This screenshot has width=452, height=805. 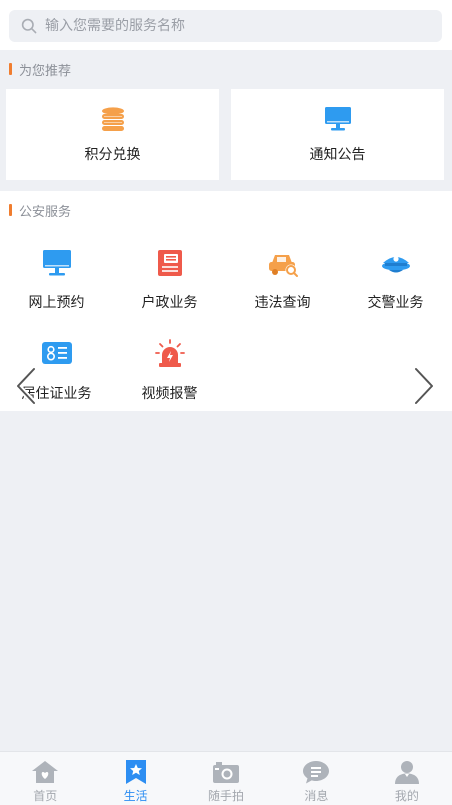 What do you see at coordinates (169, 280) in the screenshot?
I see `service-household: 户政业务` at bounding box center [169, 280].